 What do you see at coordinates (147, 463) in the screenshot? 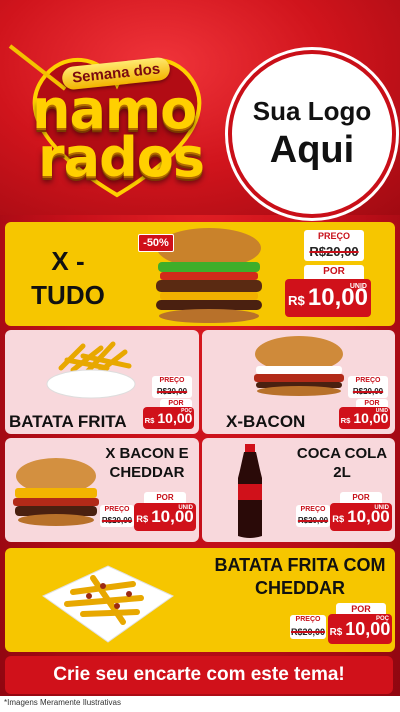
I see `product-name: X BACON E CHEDDAR` at bounding box center [147, 463].